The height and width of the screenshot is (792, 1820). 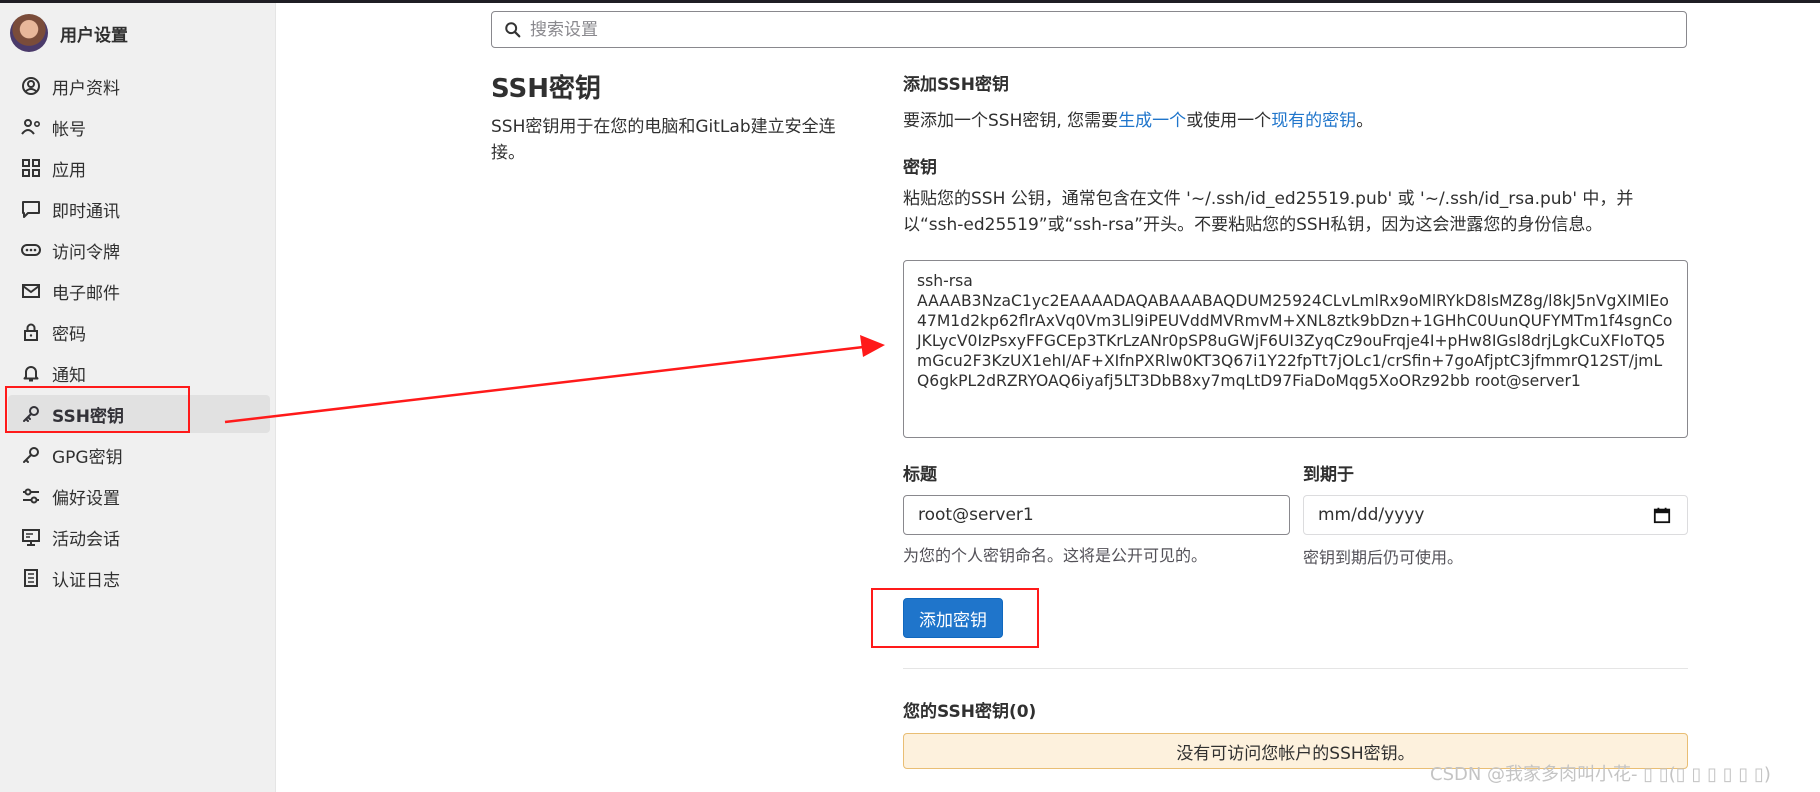 I want to click on annotation-arrow, so click(x=554, y=379).